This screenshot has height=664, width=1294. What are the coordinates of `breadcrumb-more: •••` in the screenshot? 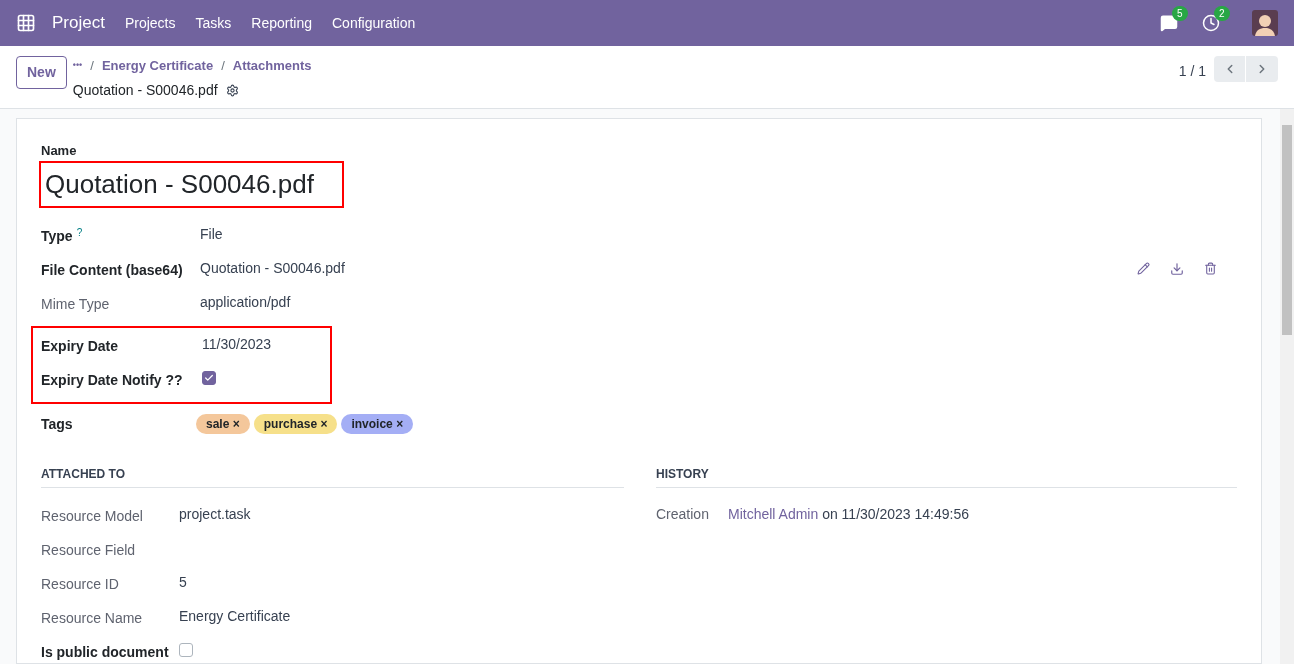 It's located at (77, 66).